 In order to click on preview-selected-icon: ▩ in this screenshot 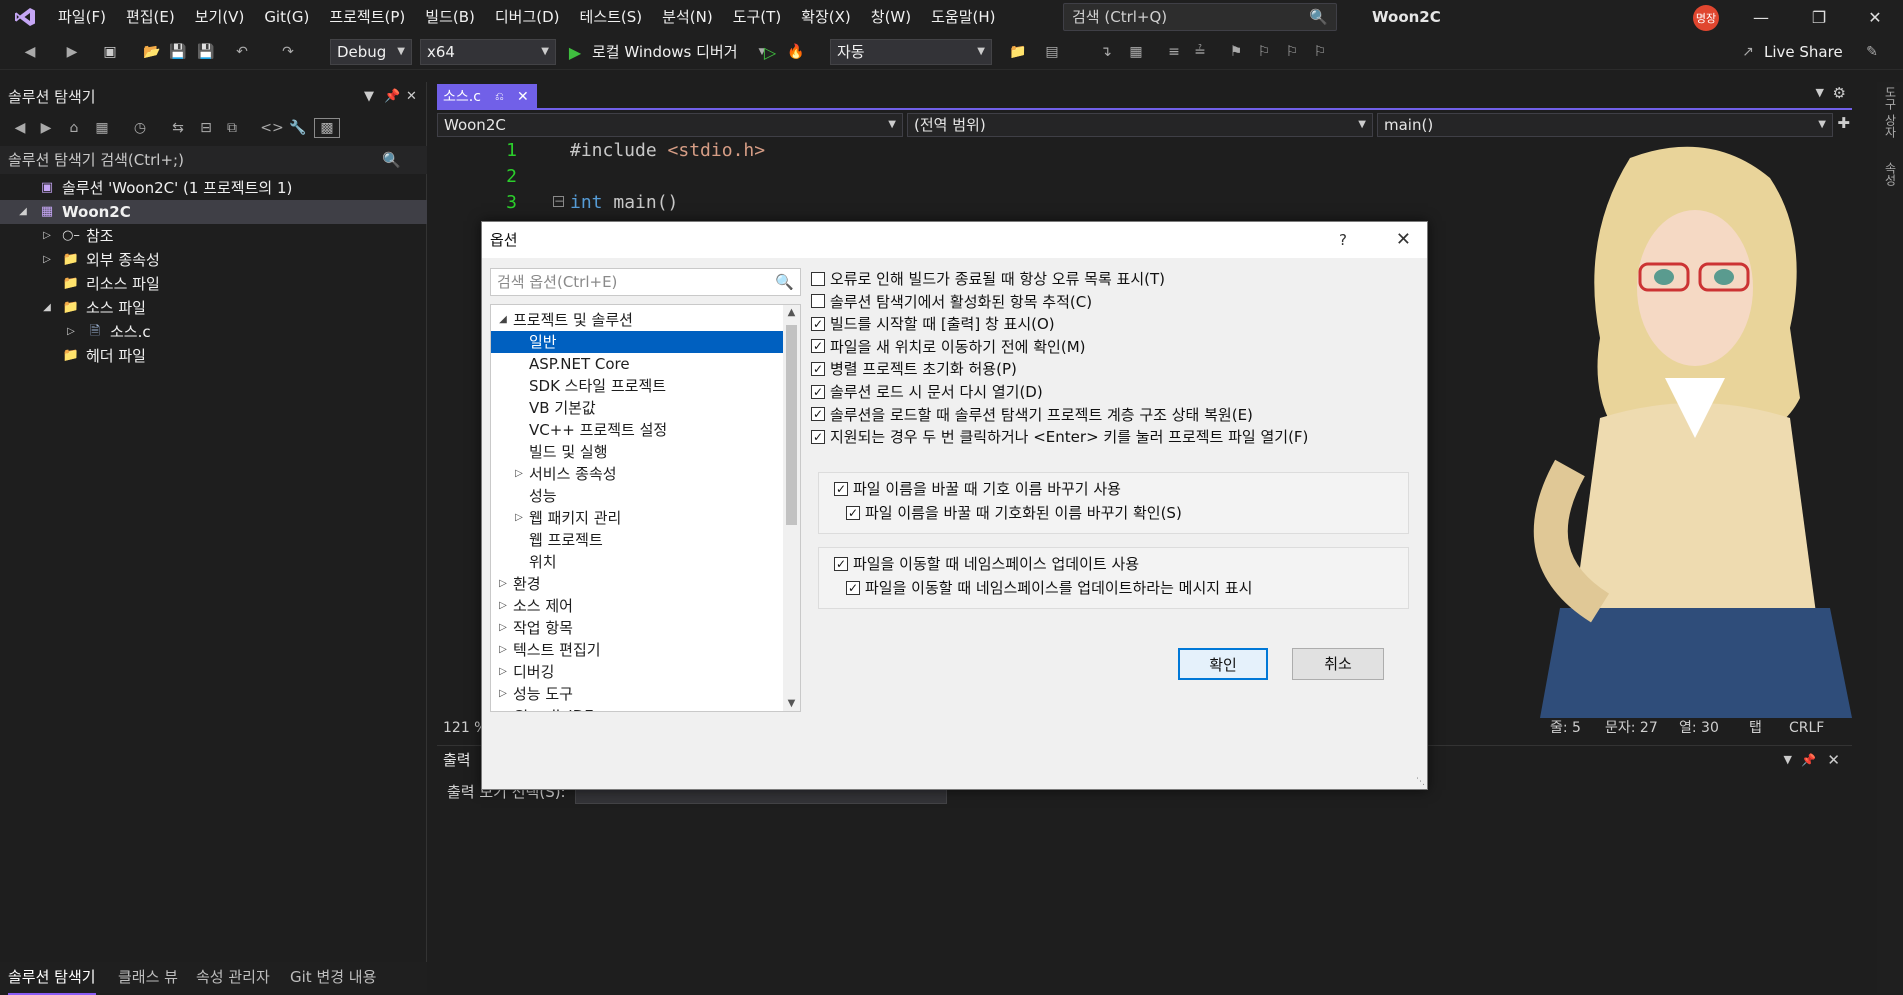, I will do `click(327, 128)`.